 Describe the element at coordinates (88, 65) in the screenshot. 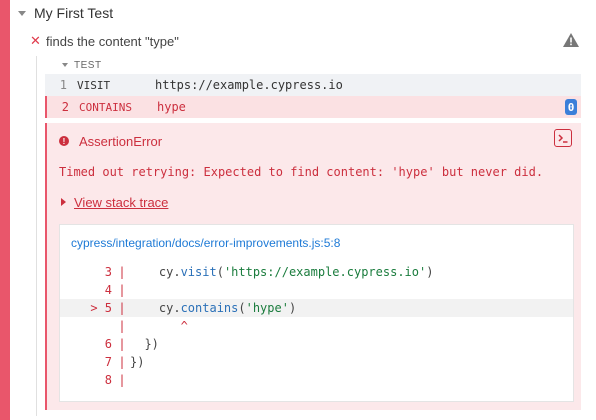

I see `section-label: TEST` at that location.